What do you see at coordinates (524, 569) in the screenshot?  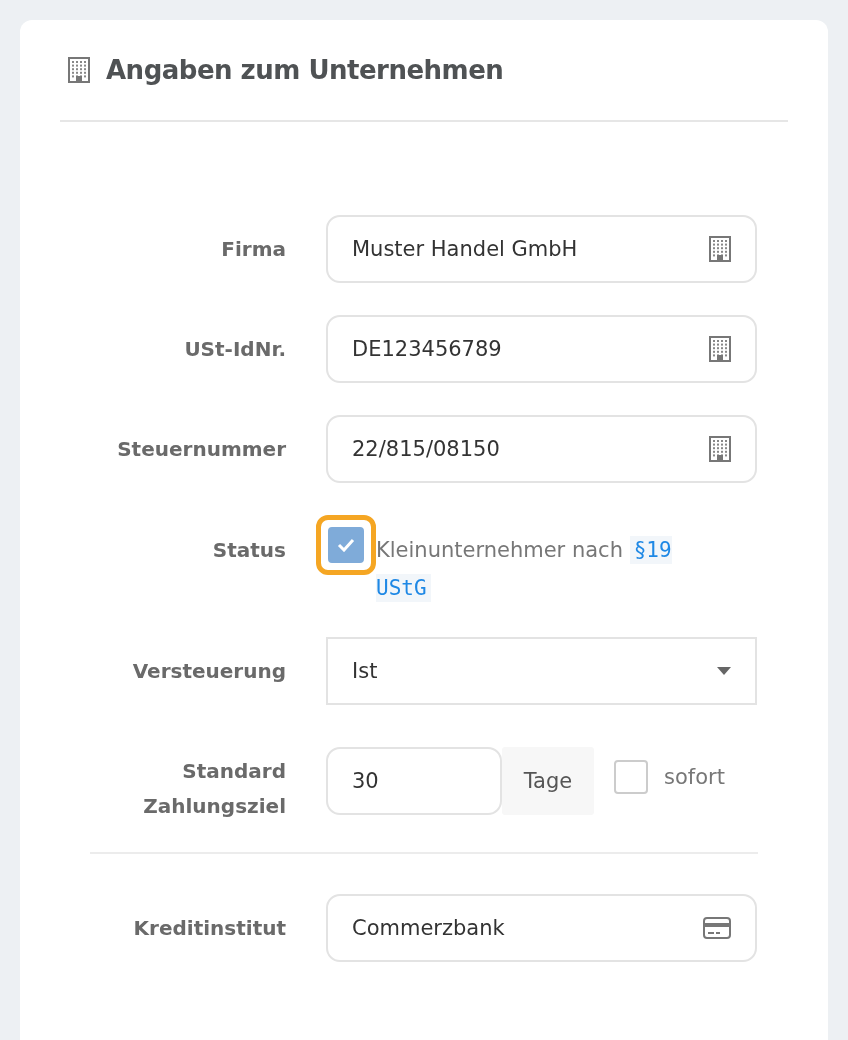 I see `checkbox-label: Kleinunternehmer nach §19 UStG` at bounding box center [524, 569].